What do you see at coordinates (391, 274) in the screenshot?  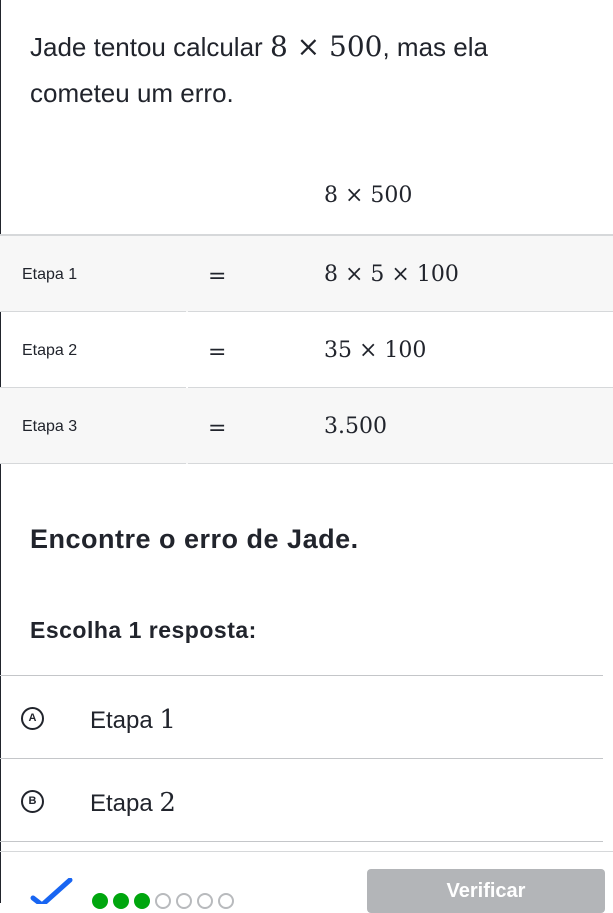 I see `step-expression: 8 × 5 × 100` at bounding box center [391, 274].